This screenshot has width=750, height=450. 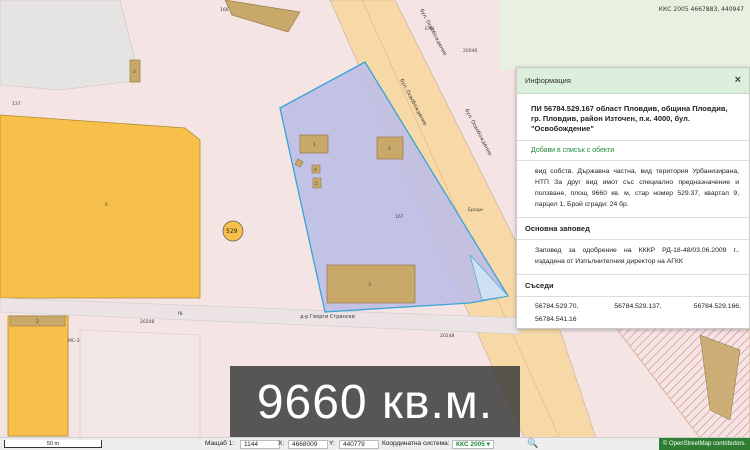 What do you see at coordinates (399, 217) in the screenshot?
I see `label-main-parcel: 167` at bounding box center [399, 217].